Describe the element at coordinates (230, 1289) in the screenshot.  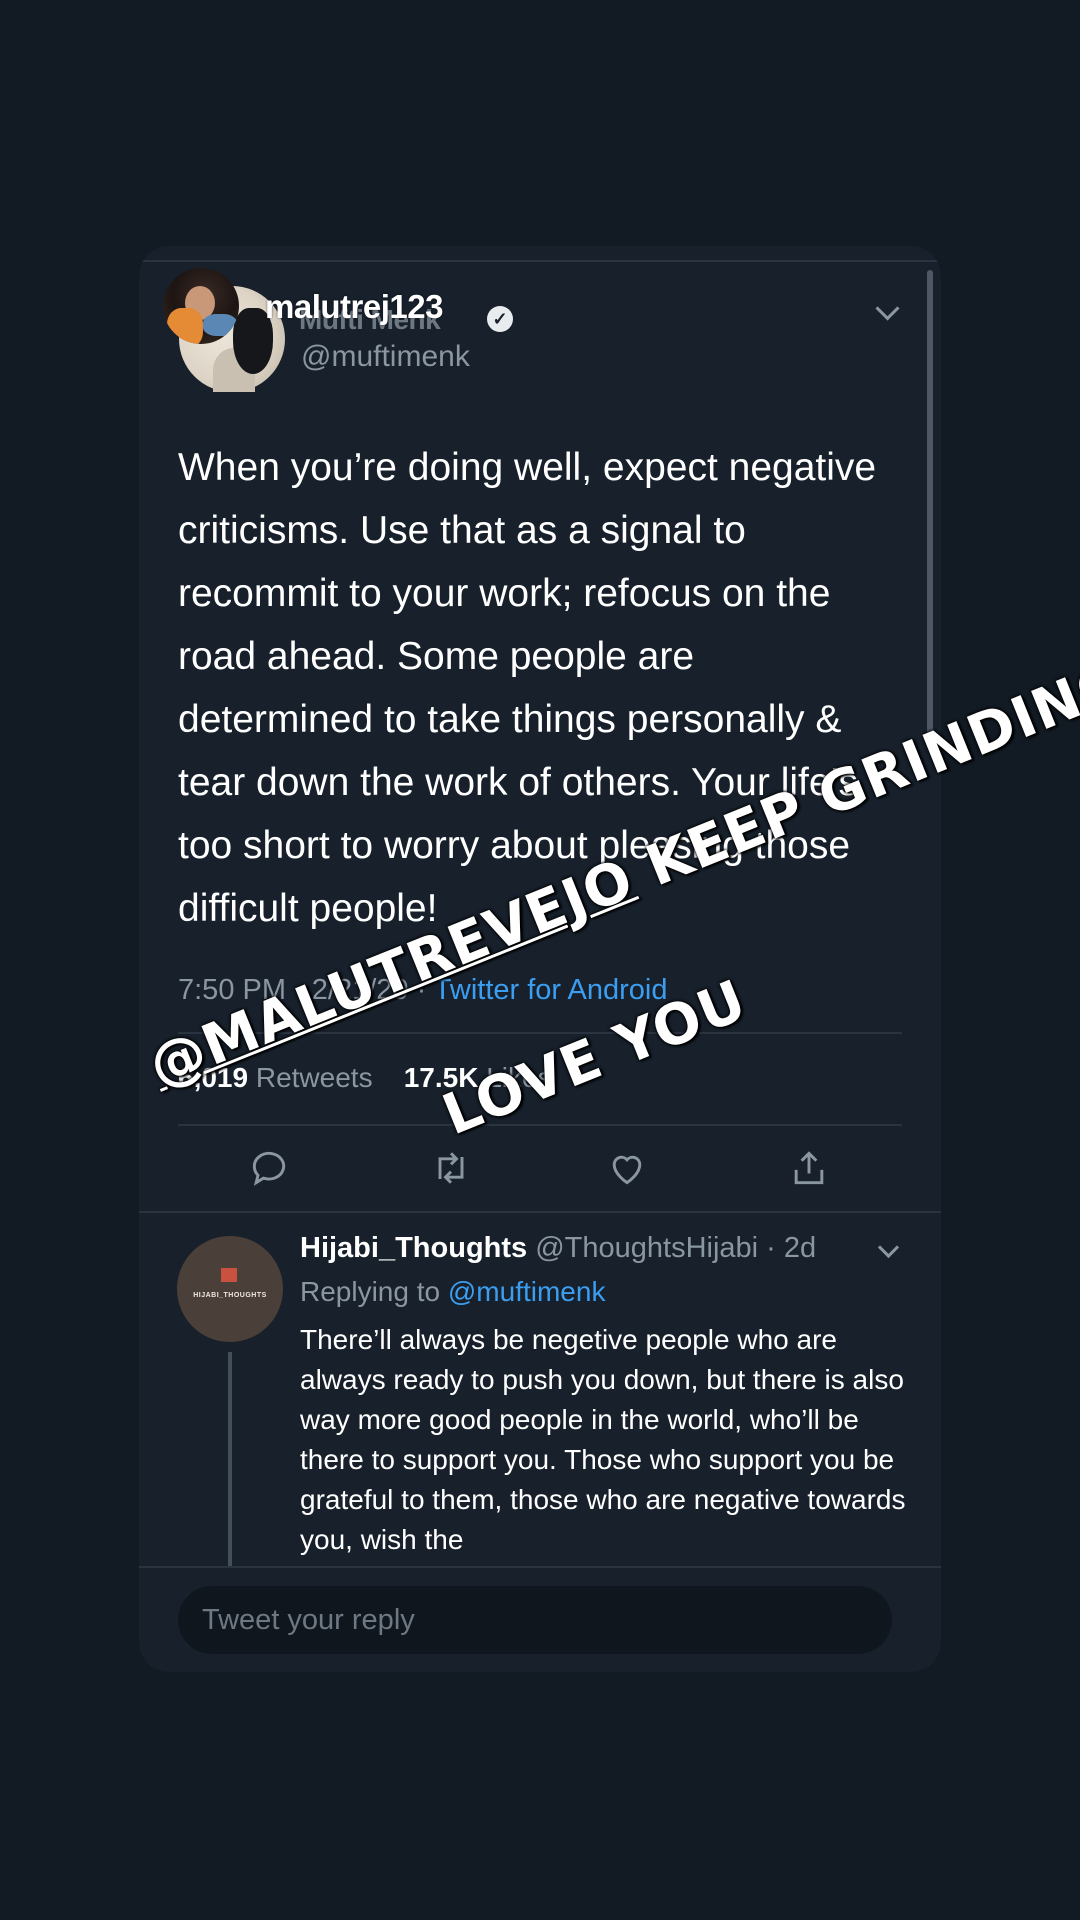
I see `reply-avatar: HIJABI_THOUGHTS` at that location.